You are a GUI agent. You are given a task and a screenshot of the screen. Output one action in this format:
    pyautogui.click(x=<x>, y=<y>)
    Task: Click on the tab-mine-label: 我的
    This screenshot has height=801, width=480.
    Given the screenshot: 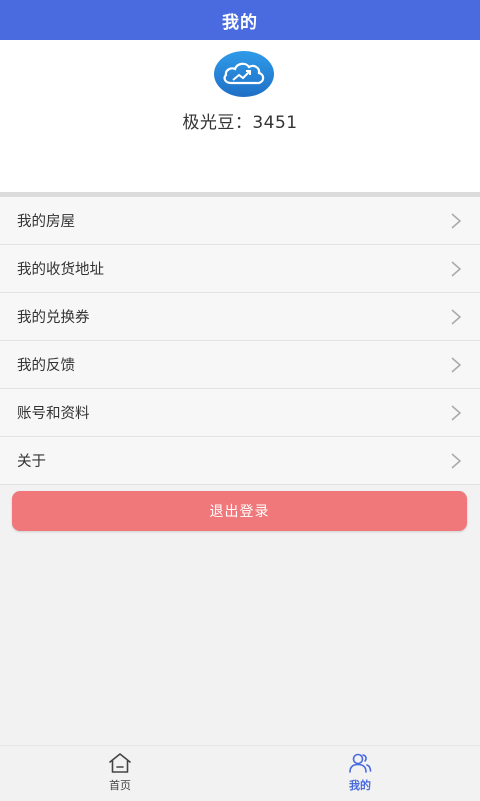 What is the action you would take?
    pyautogui.click(x=360, y=785)
    